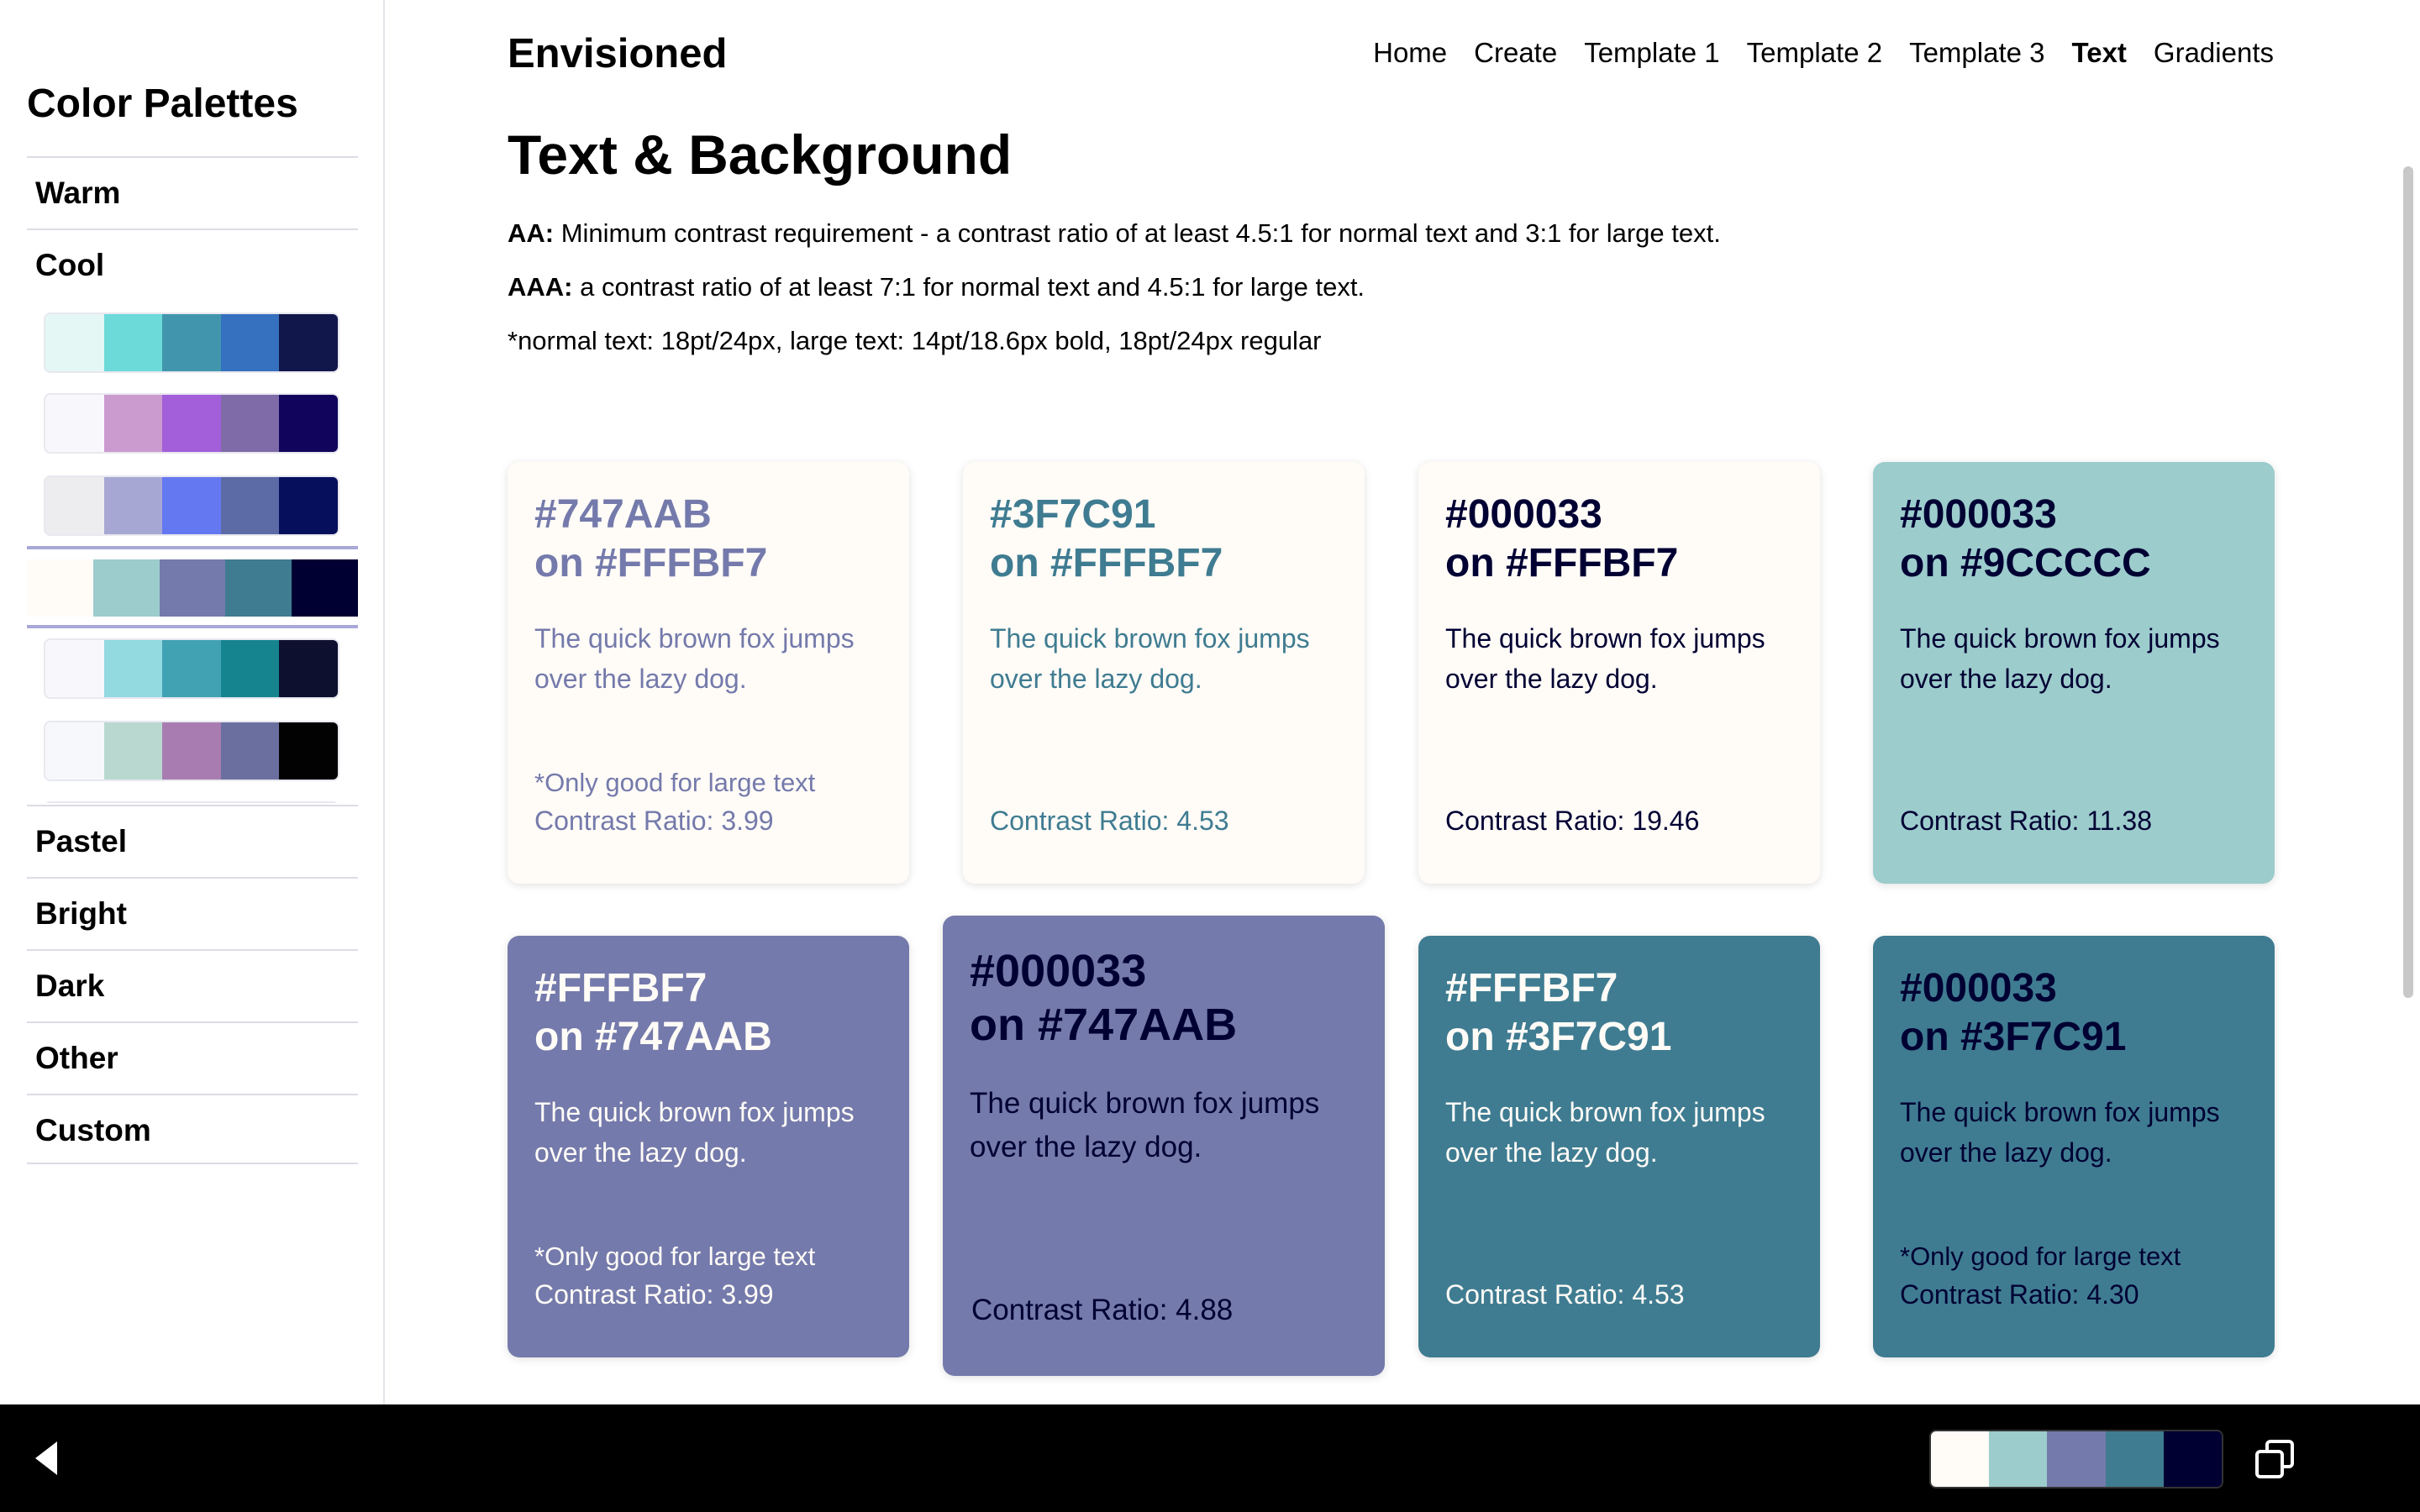 This screenshot has height=1512, width=2420. What do you see at coordinates (1109, 821) in the screenshot?
I see `card-contrast-ratio: Contrast Ratio: 4.53` at bounding box center [1109, 821].